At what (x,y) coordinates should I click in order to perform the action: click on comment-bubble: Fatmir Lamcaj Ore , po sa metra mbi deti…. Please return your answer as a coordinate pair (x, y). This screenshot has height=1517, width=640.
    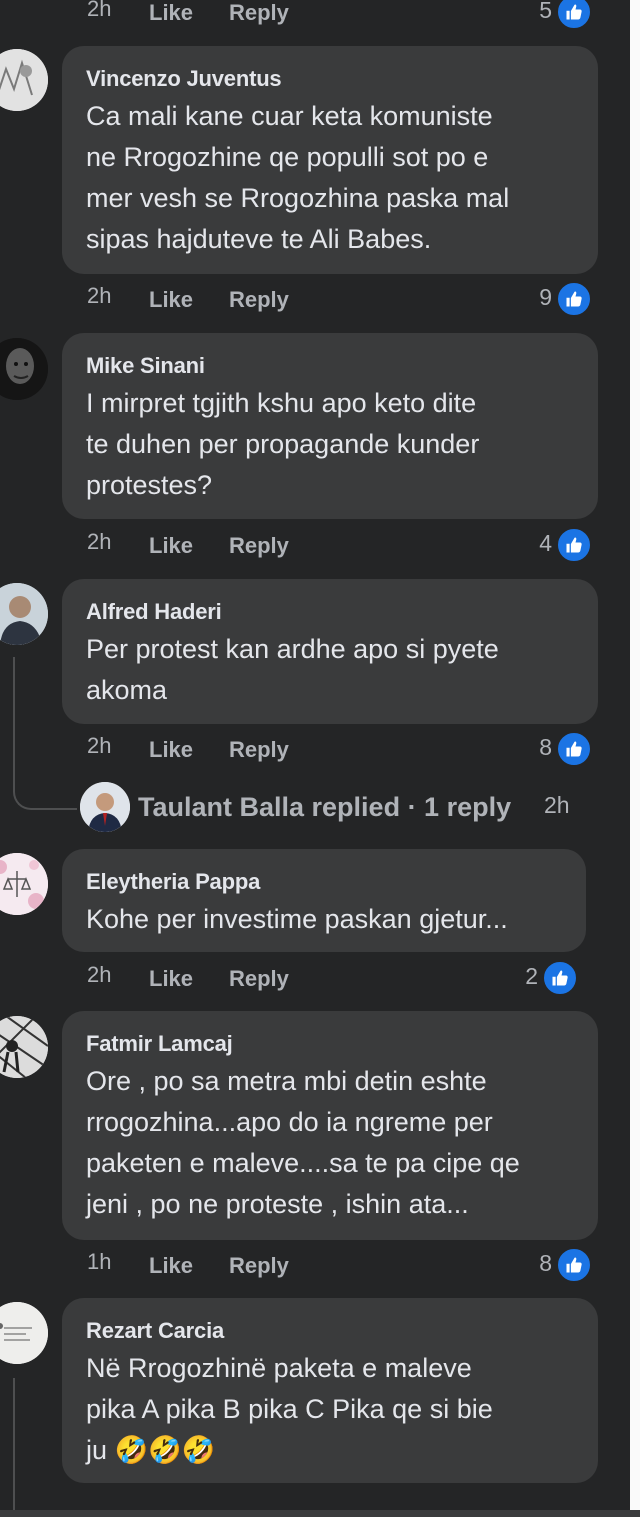
    Looking at the image, I should click on (330, 1125).